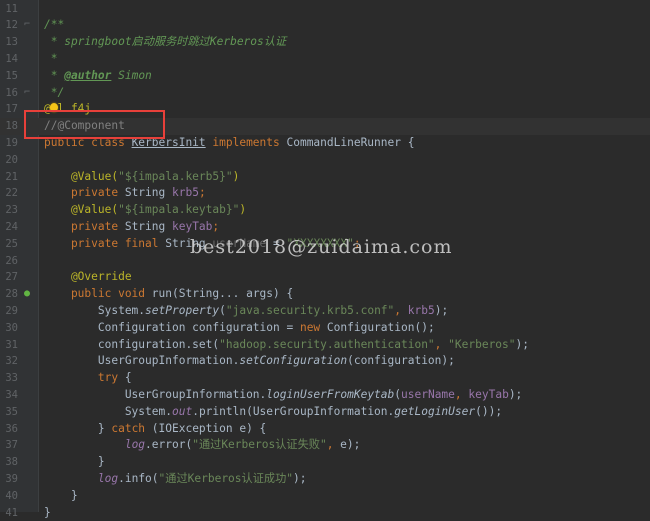  Describe the element at coordinates (9, 143) in the screenshot. I see `line-number: 19` at that location.